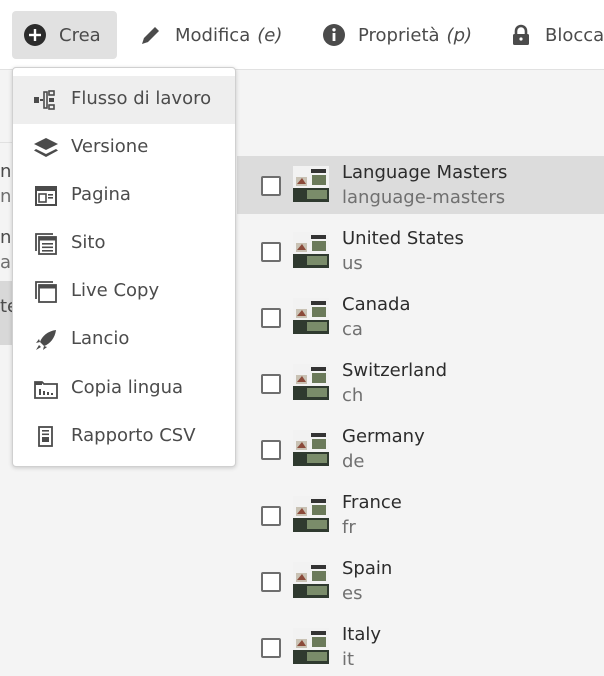  I want to click on menu-item-label: Lancio, so click(100, 338).